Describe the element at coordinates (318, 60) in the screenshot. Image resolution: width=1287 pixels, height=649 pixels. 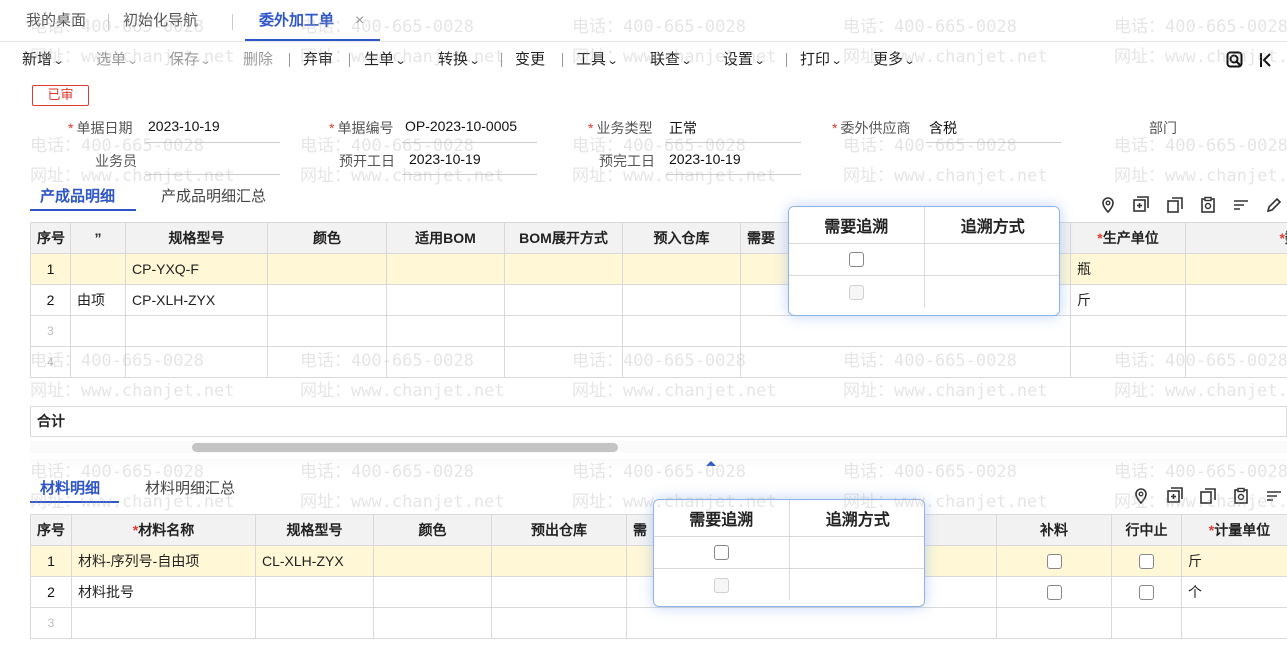
I see `unaudit-button: 弃审` at that location.